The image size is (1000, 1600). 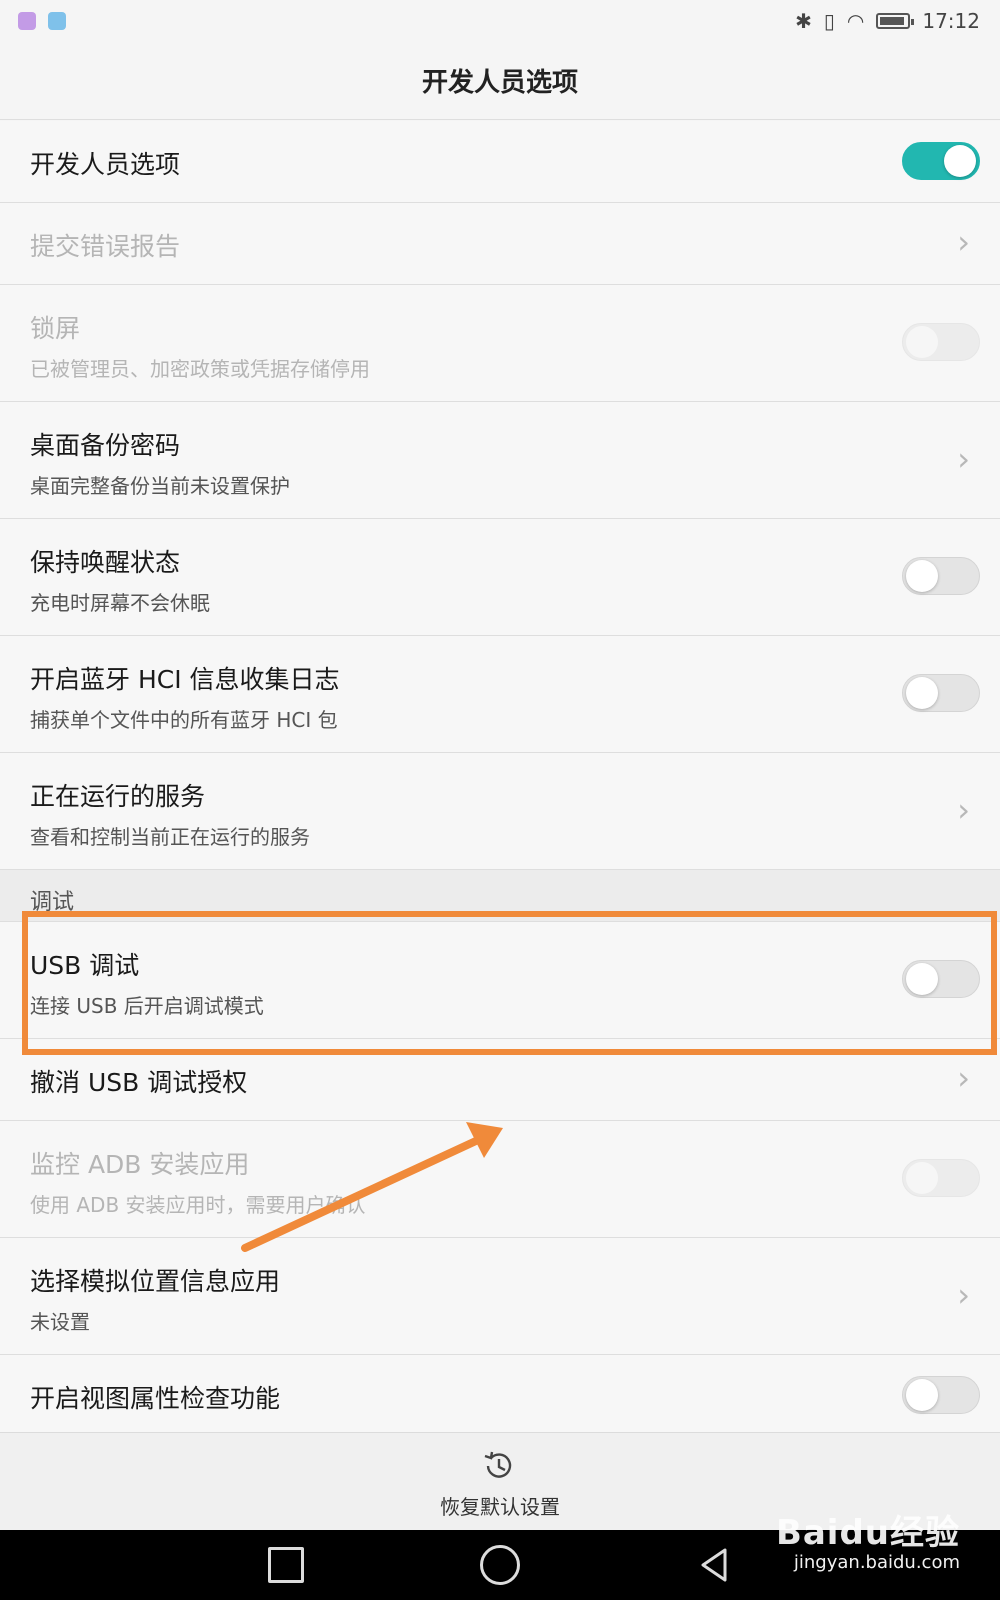 What do you see at coordinates (500, 896) in the screenshot?
I see `section-header-debug: 调试` at bounding box center [500, 896].